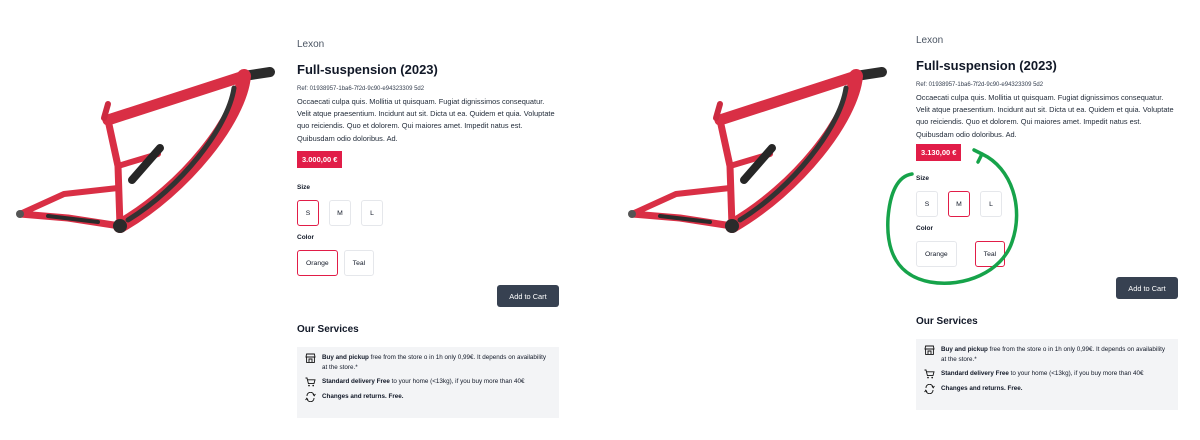  What do you see at coordinates (939, 152) in the screenshot?
I see `price-badge: 3.130,00 €` at bounding box center [939, 152].